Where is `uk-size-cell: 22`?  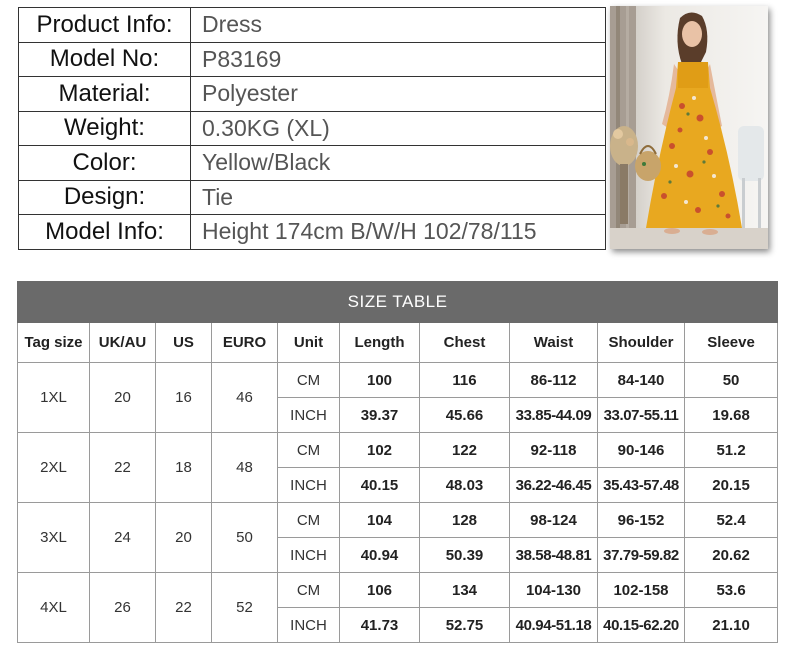 uk-size-cell: 22 is located at coordinates (122, 467).